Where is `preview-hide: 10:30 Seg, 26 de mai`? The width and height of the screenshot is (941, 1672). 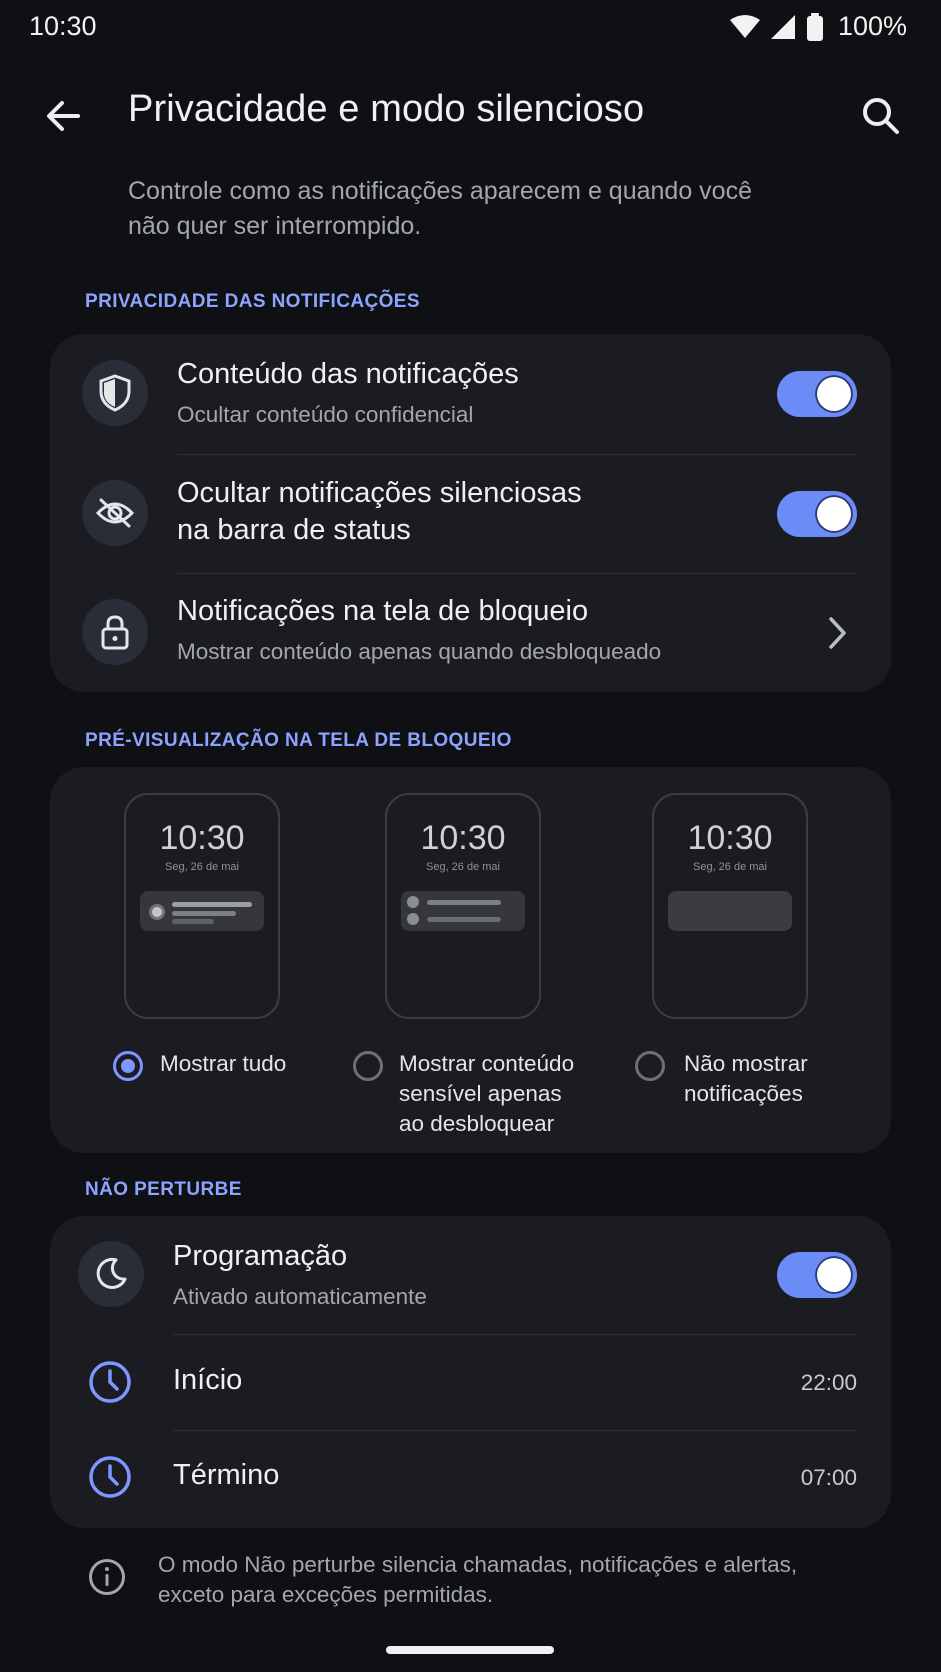
preview-hide: 10:30 Seg, 26 de mai is located at coordinates (730, 906).